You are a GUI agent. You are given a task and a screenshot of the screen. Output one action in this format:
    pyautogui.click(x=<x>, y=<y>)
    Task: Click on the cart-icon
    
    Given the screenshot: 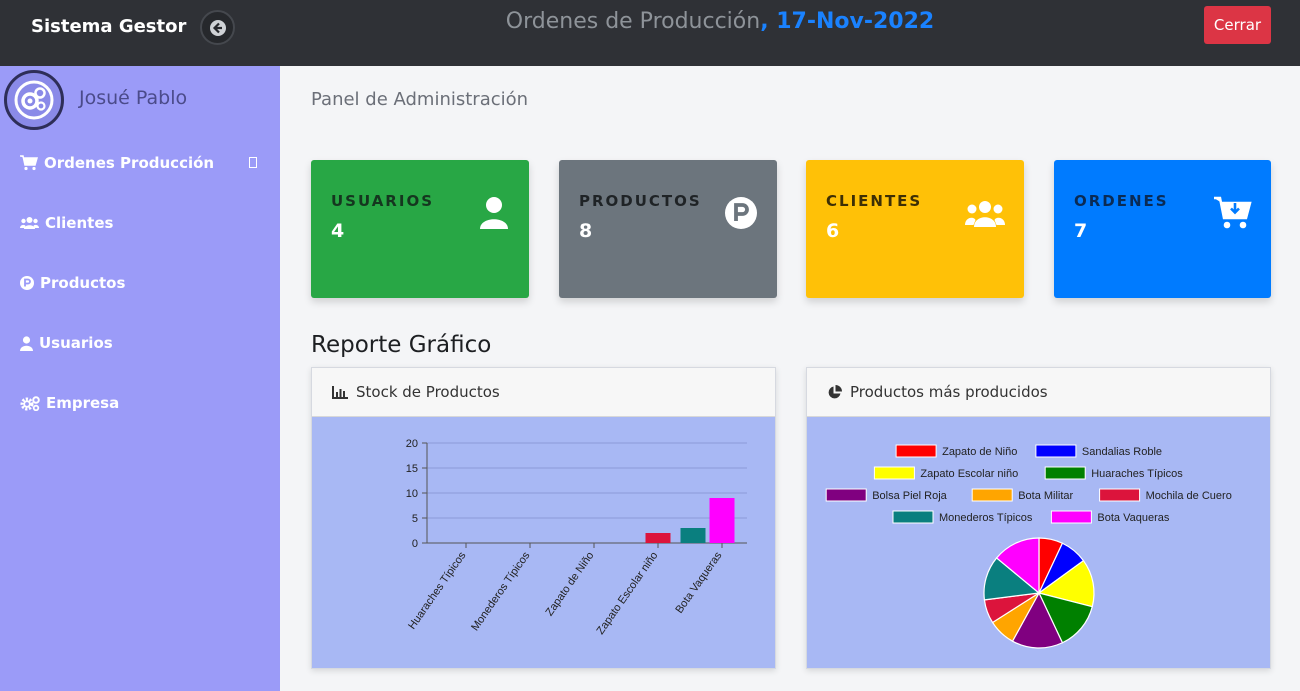 What is the action you would take?
    pyautogui.click(x=29, y=163)
    